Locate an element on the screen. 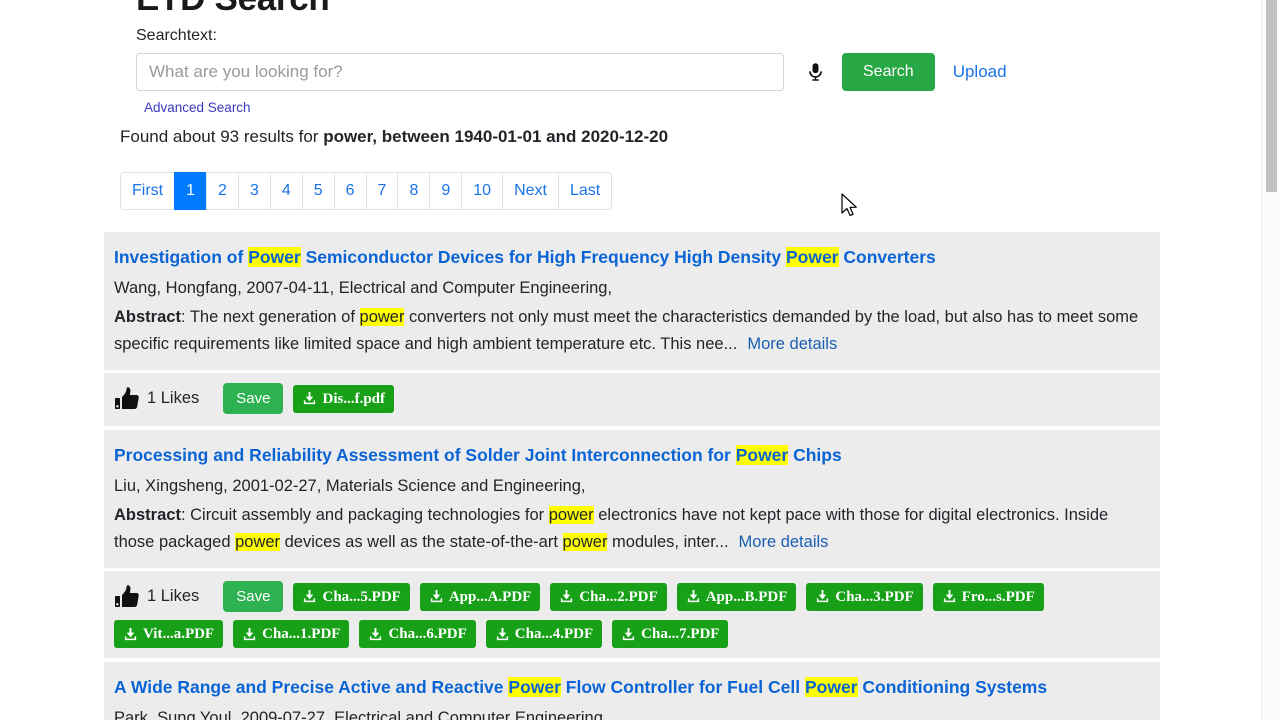 Image resolution: width=1280 pixels, height=720 pixels. download-pdf-button: Cha...5.PDF is located at coordinates (351, 596).